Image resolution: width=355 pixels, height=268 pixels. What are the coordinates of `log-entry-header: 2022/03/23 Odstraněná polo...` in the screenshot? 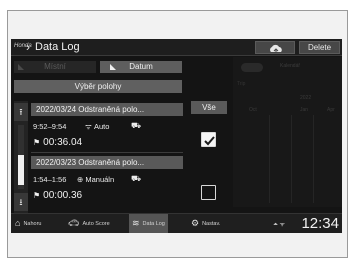 It's located at (107, 162).